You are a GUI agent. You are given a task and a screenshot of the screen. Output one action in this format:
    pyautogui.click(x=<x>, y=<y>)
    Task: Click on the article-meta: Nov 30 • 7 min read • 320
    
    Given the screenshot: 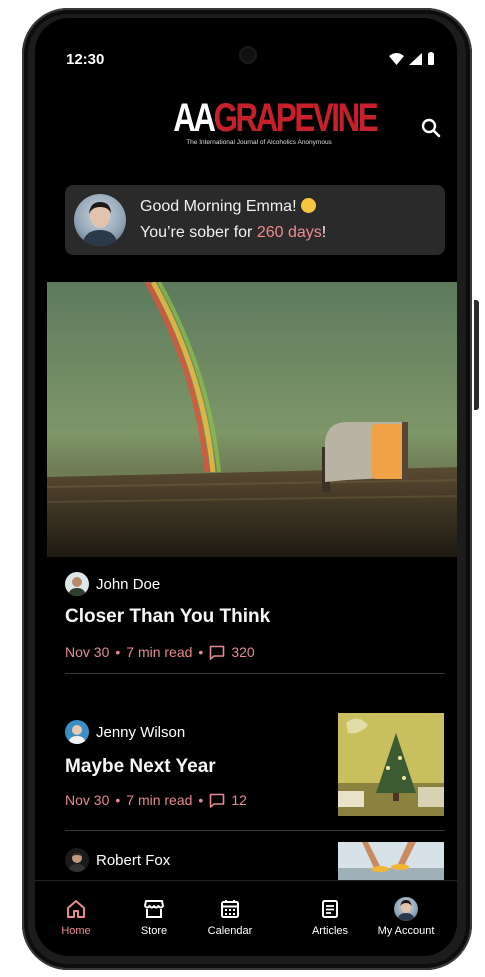 What is the action you would take?
    pyautogui.click(x=160, y=652)
    